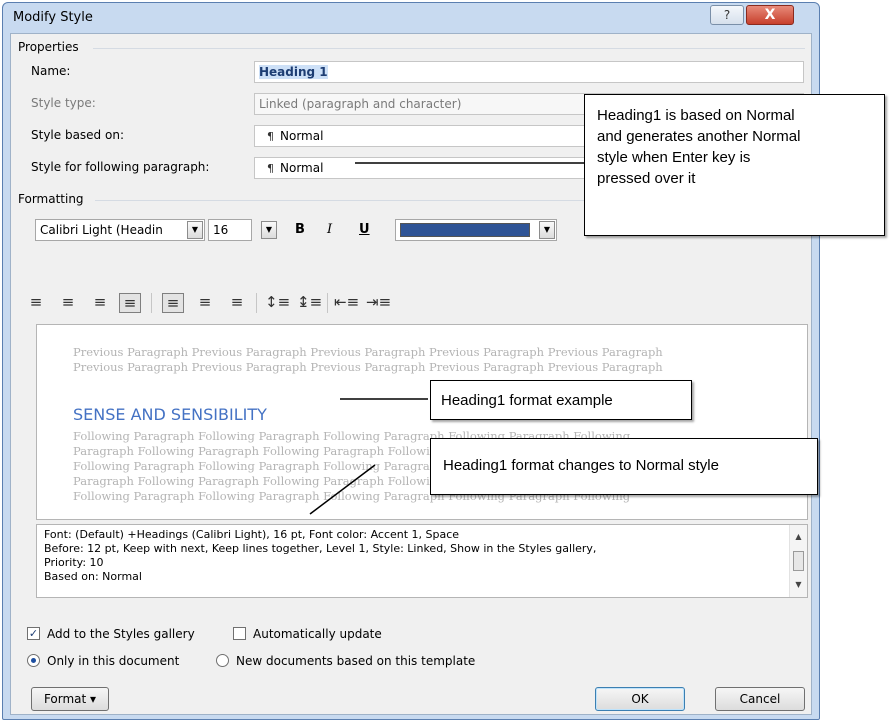 Image resolution: width=890 pixels, height=726 pixels. I want to click on format-change-leader, so click(342, 489).